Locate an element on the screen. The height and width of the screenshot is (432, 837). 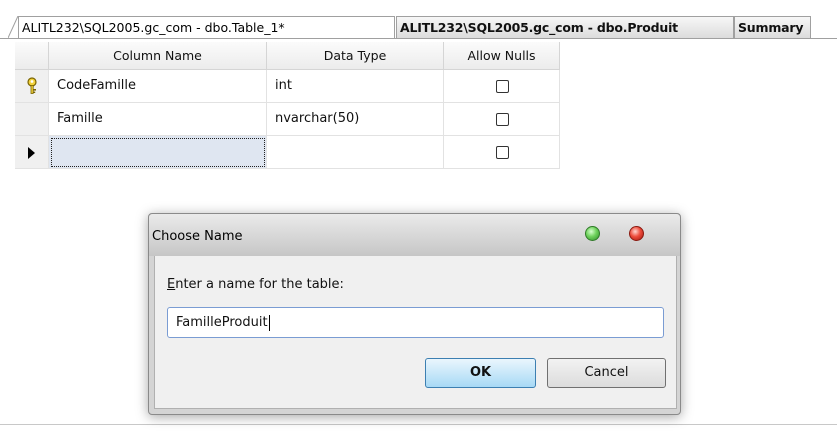
dialog-title: Choose Name is located at coordinates (197, 236).